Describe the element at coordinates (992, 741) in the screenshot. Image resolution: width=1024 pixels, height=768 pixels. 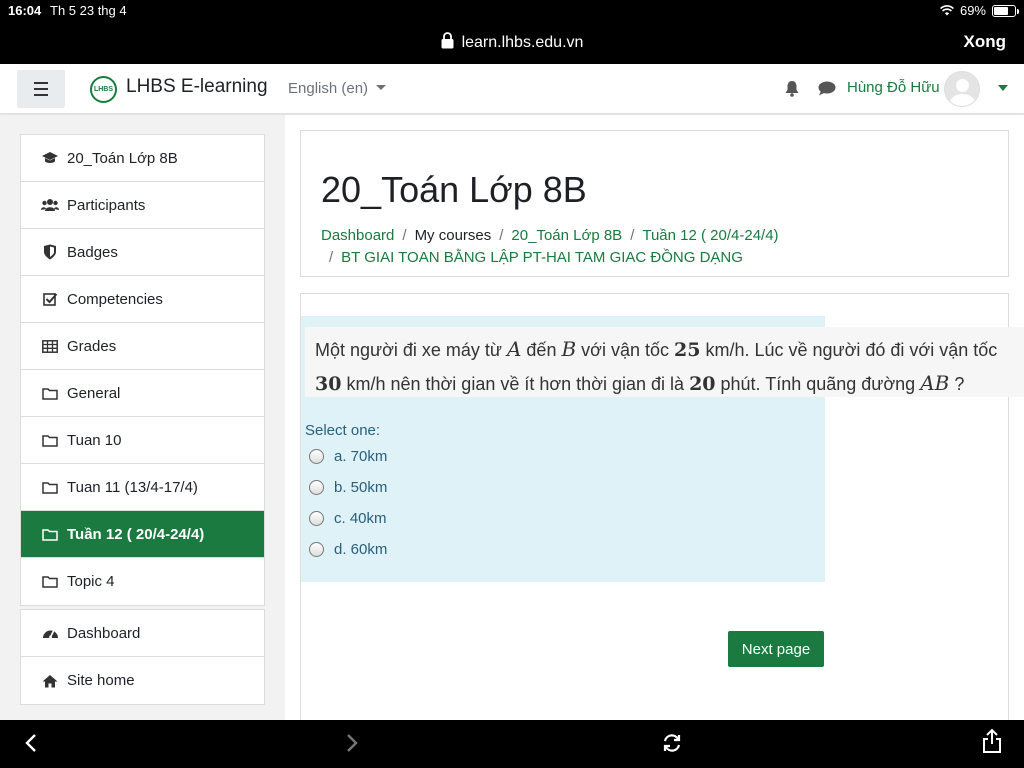
I see `share-icon` at that location.